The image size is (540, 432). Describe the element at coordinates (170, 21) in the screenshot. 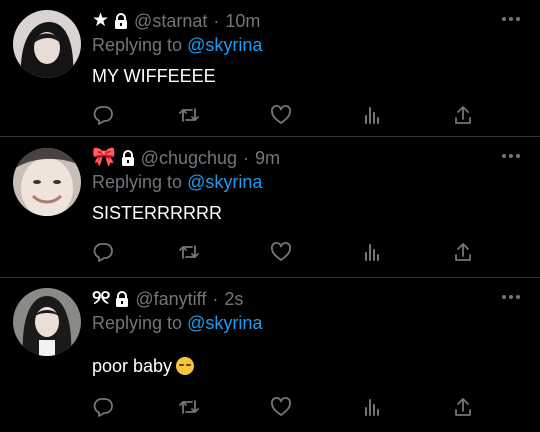

I see `user-handle: @starnat` at that location.